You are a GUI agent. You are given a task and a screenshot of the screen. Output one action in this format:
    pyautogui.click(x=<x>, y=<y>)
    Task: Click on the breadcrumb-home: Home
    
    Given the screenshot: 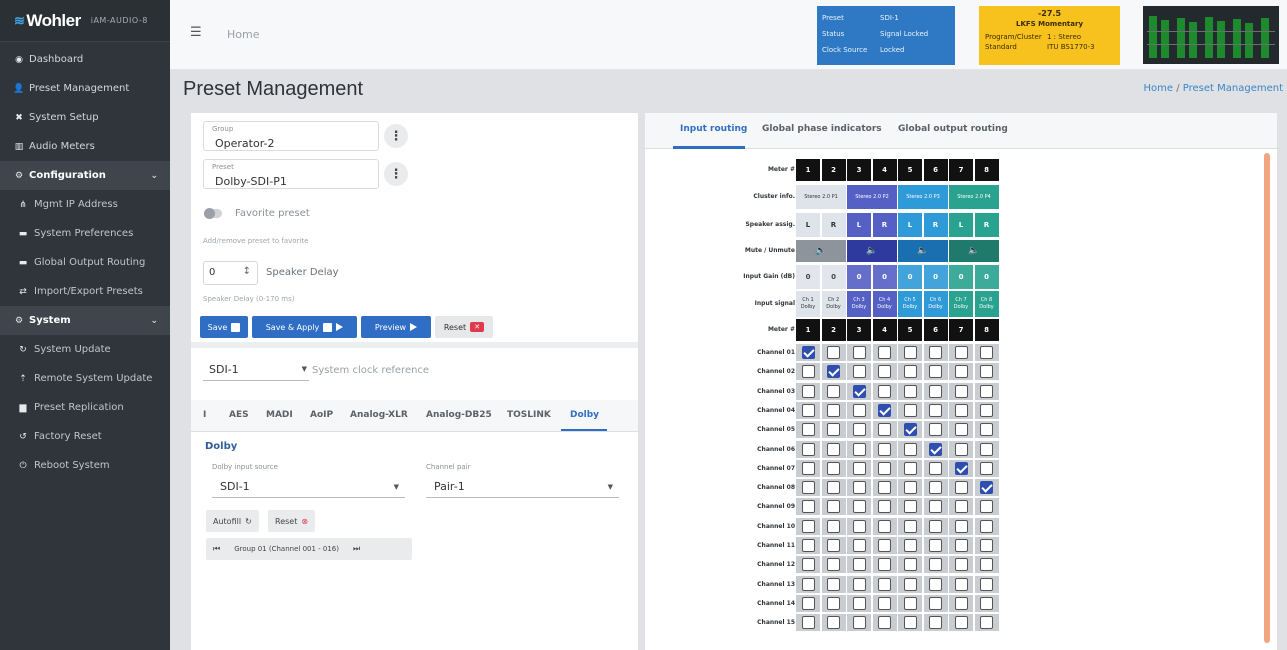 What is the action you would take?
    pyautogui.click(x=1158, y=88)
    